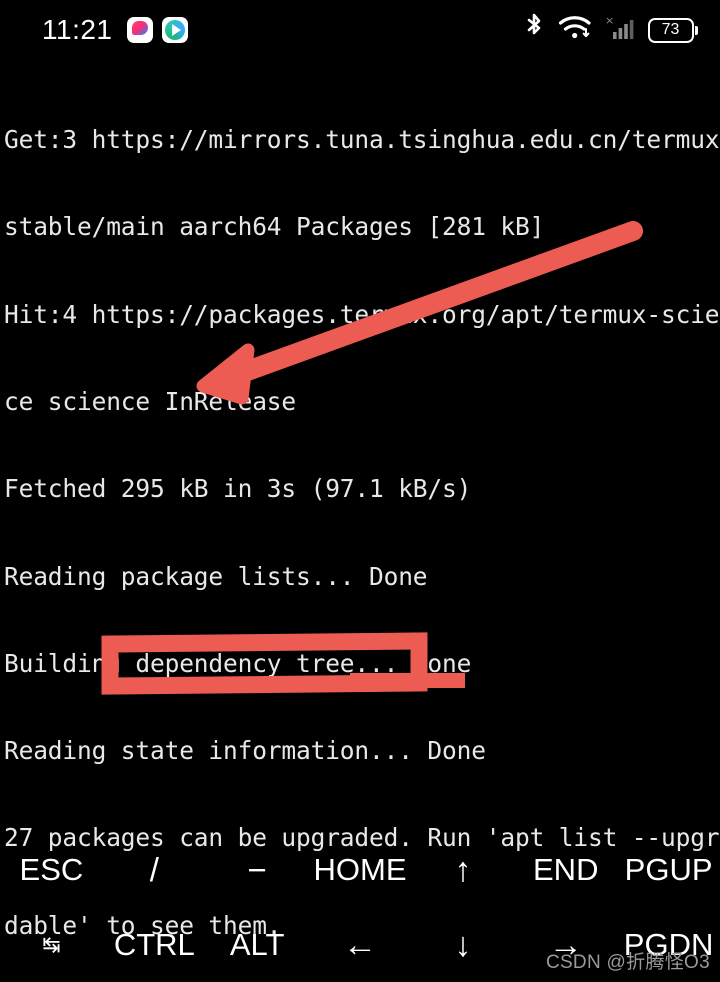 The height and width of the screenshot is (982, 720). Describe the element at coordinates (245, 751) in the screenshot. I see `terminal-line: Reading state information... Done` at that location.